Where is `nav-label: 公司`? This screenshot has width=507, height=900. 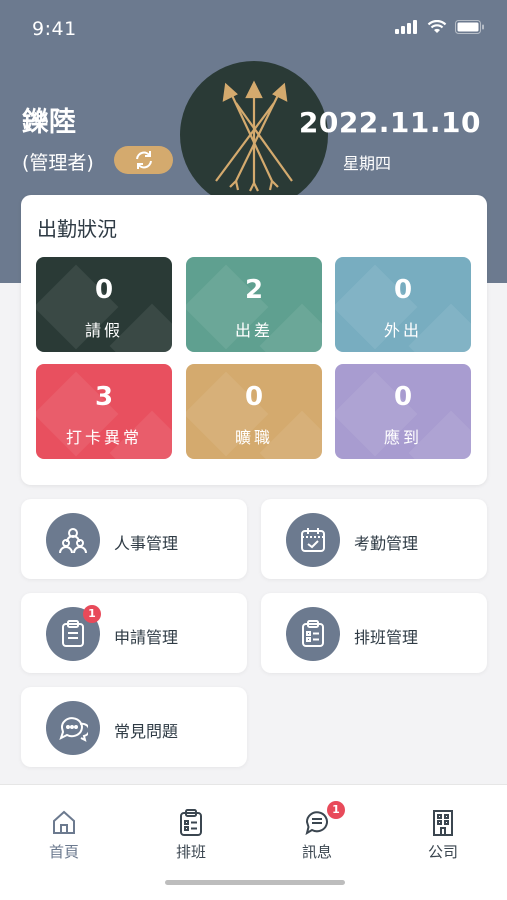 nav-label: 公司 is located at coordinates (442, 852).